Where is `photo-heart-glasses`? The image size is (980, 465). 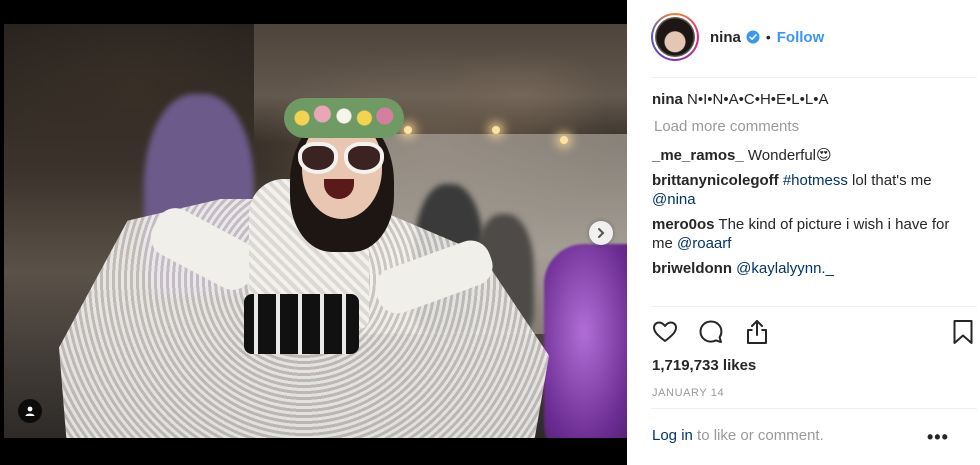 photo-heart-glasses is located at coordinates (343, 158).